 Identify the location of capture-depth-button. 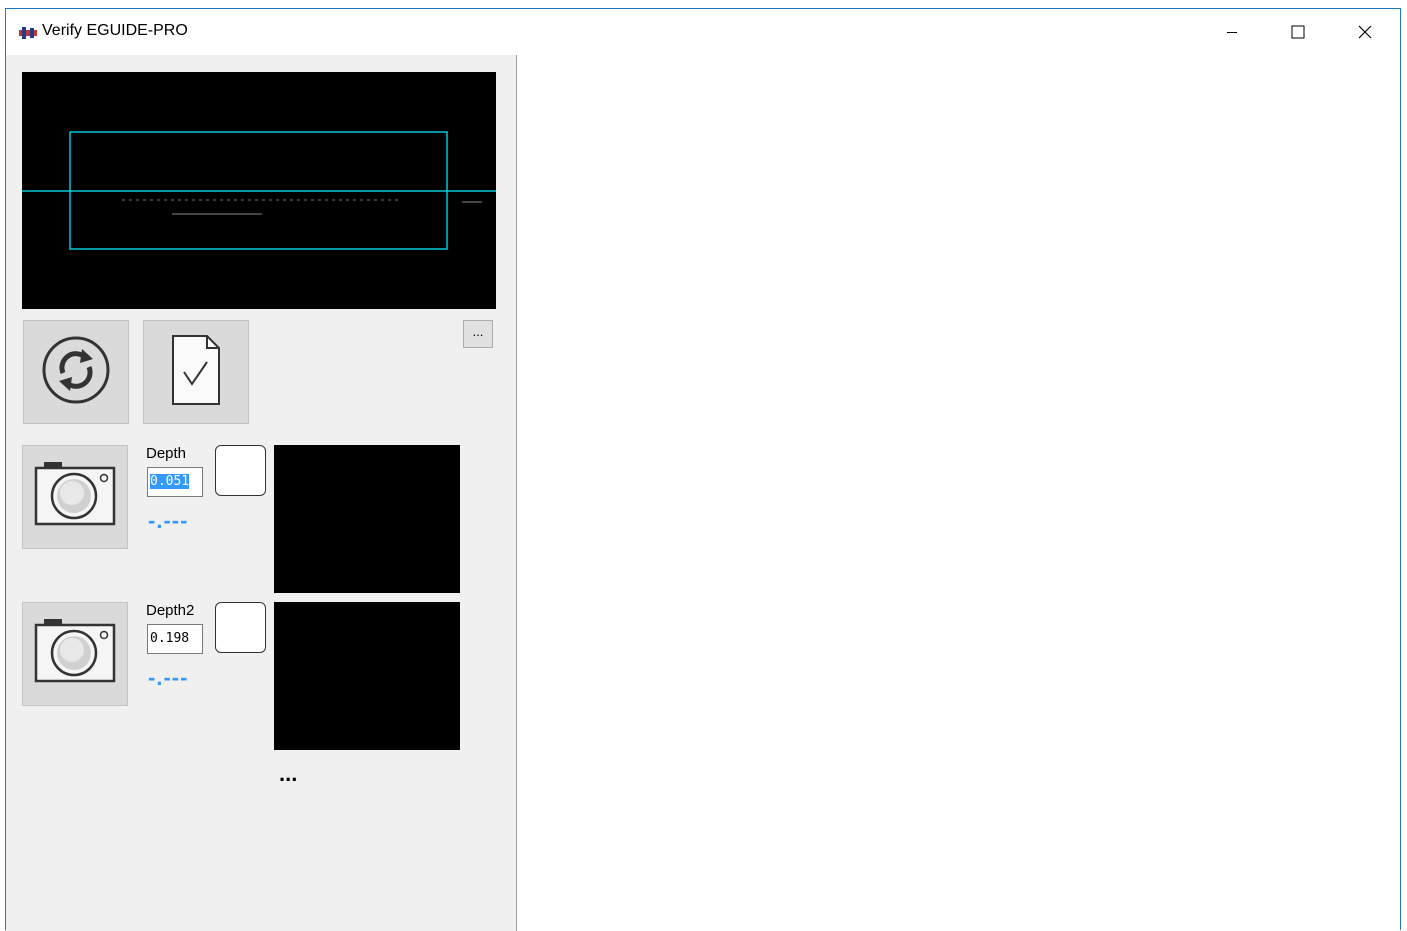
(75, 497).